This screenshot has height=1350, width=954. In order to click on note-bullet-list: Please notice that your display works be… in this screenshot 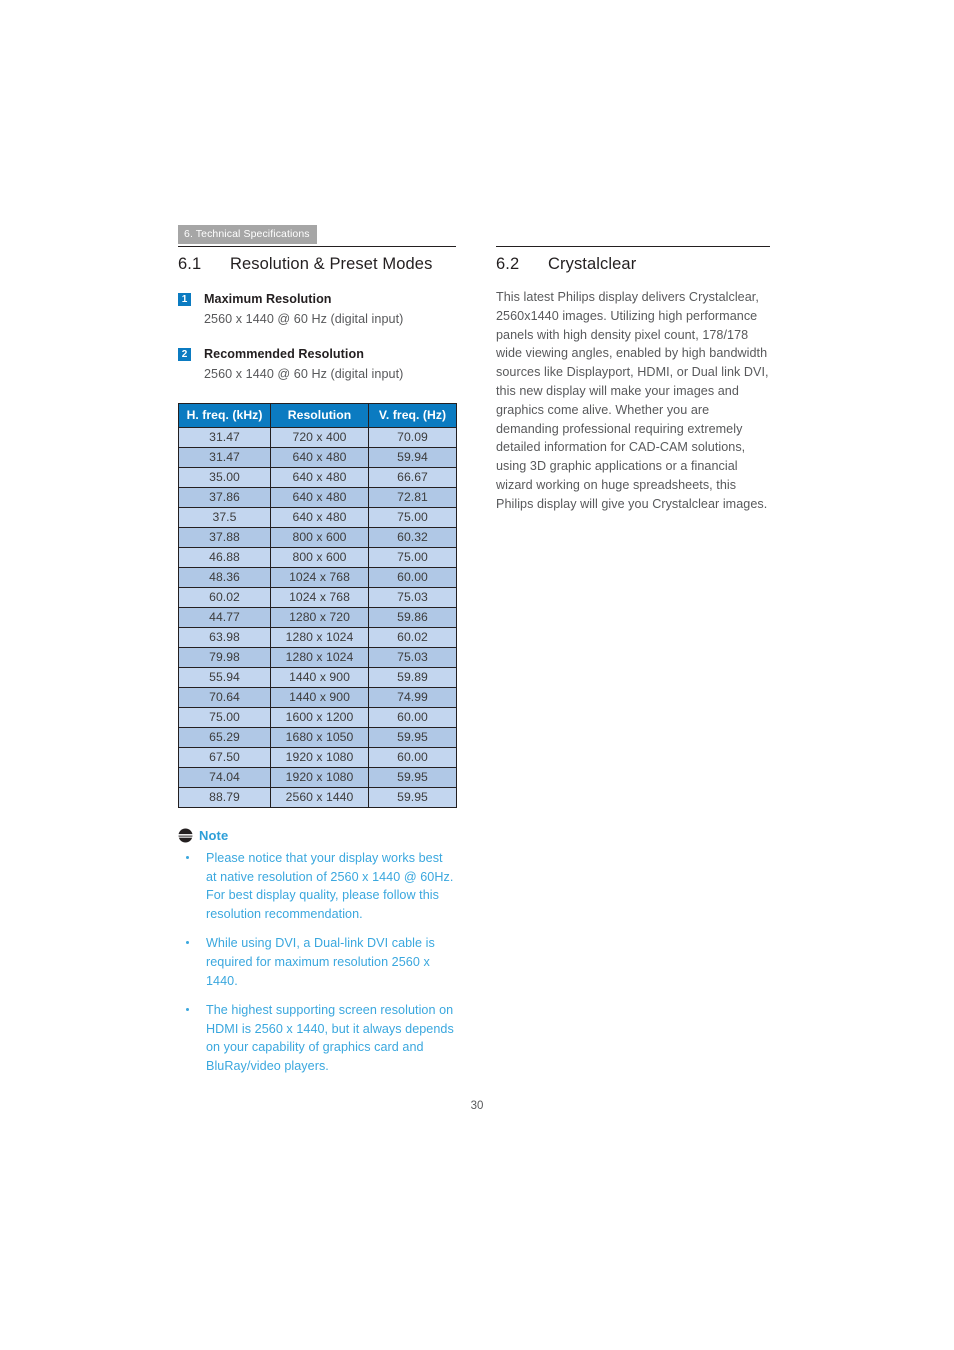, I will do `click(317, 962)`.